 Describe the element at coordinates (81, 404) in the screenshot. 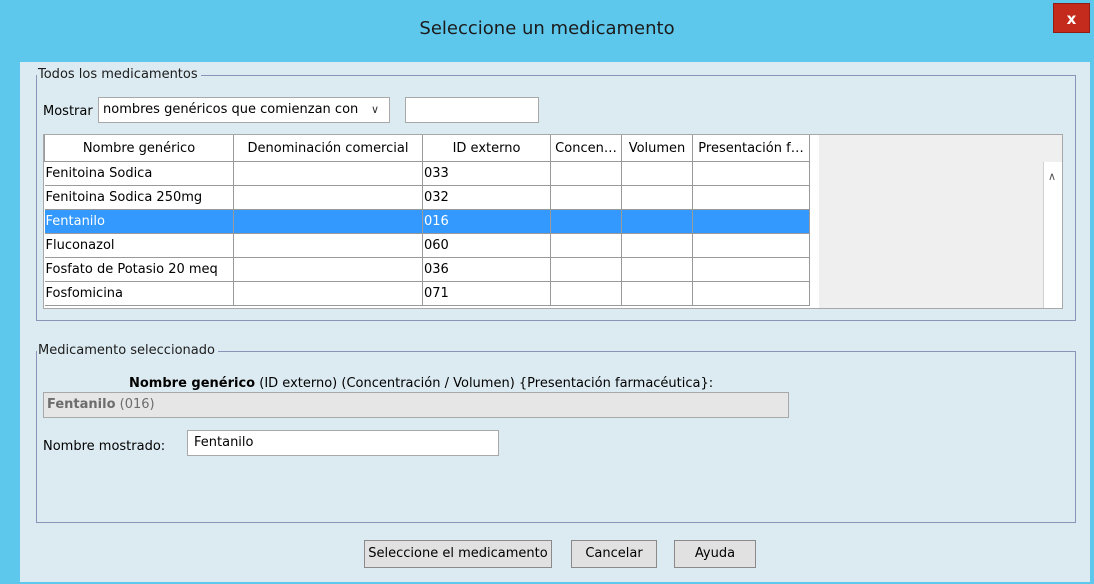

I see `selected-medication-name: Fentanilo` at that location.